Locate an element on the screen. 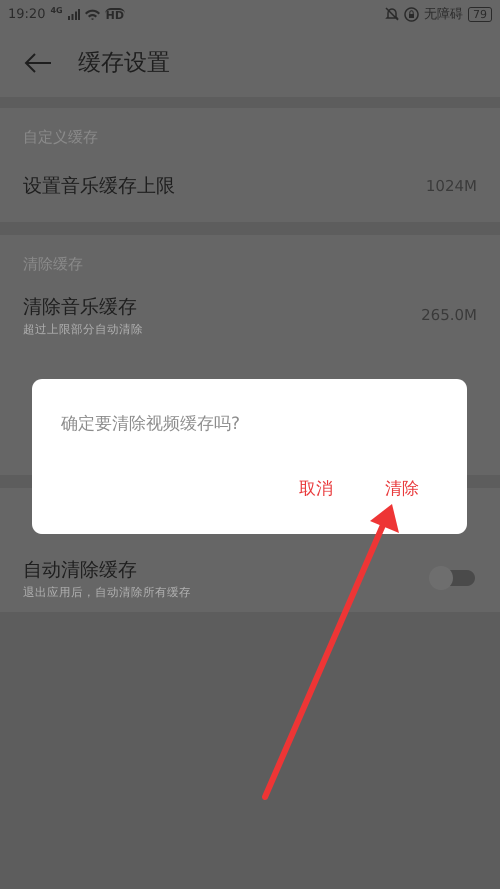  battery-indicator: 79 is located at coordinates (480, 14).